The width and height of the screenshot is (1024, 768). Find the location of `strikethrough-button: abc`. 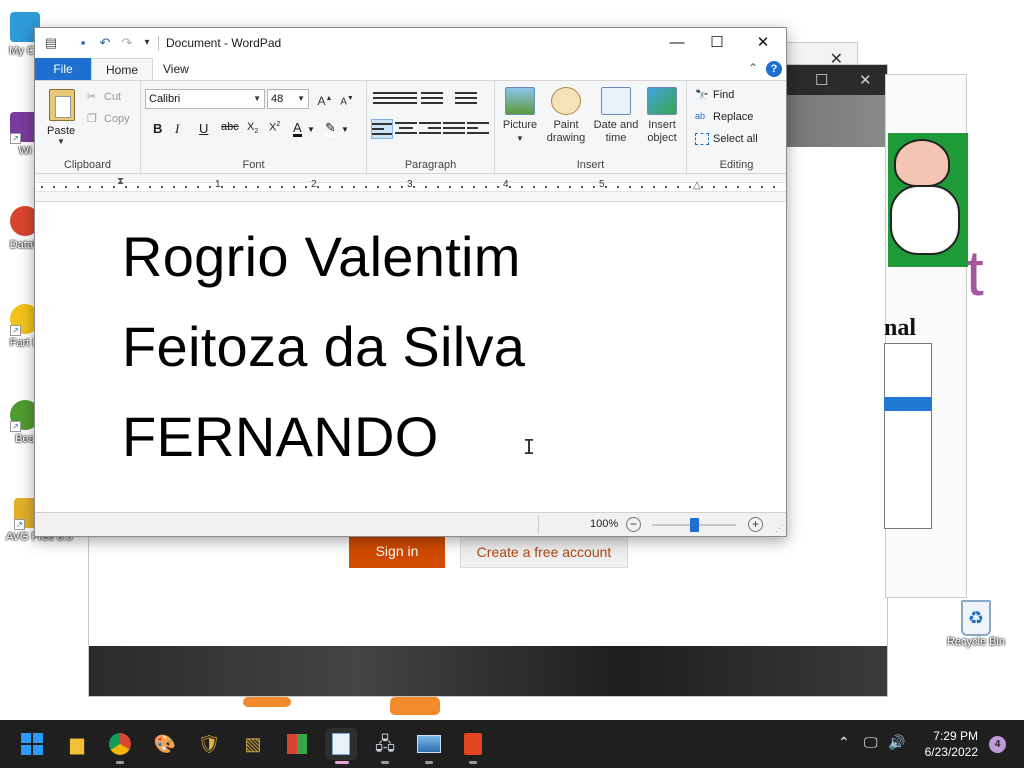

strikethrough-button: abc is located at coordinates (230, 127).